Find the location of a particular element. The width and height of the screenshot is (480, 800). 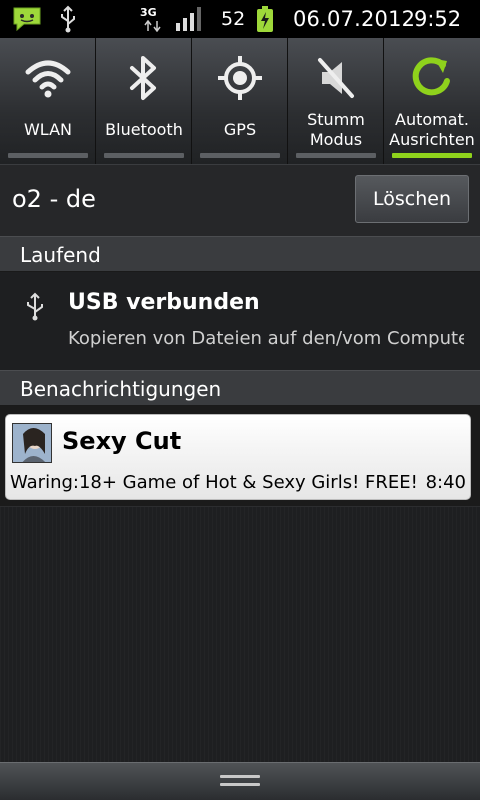

mute-icon is located at coordinates (336, 78).